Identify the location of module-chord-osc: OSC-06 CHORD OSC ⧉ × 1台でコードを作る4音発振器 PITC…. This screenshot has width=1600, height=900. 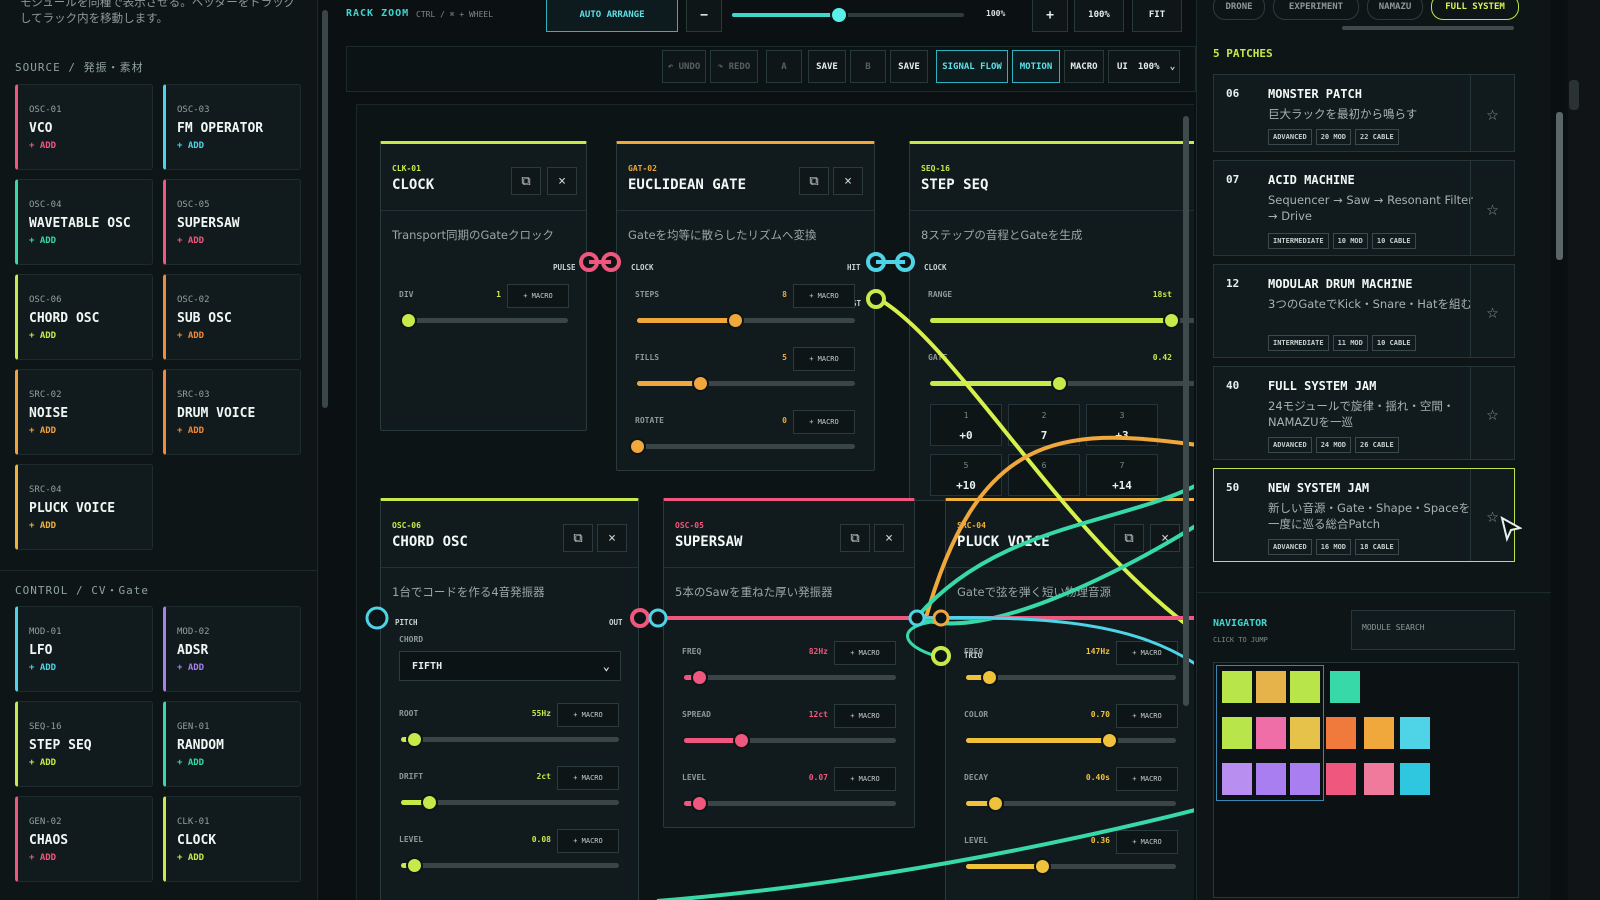
(509, 699).